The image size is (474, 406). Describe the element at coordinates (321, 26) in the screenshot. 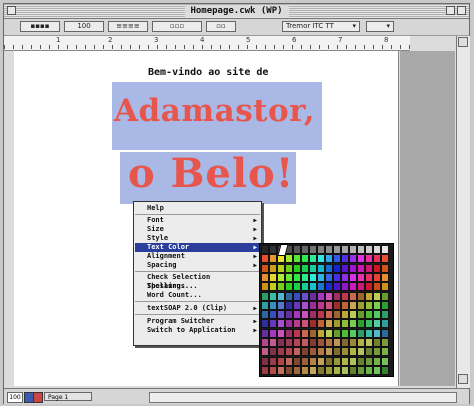

I see `font-menu: Tremor ITC TT ▾` at that location.